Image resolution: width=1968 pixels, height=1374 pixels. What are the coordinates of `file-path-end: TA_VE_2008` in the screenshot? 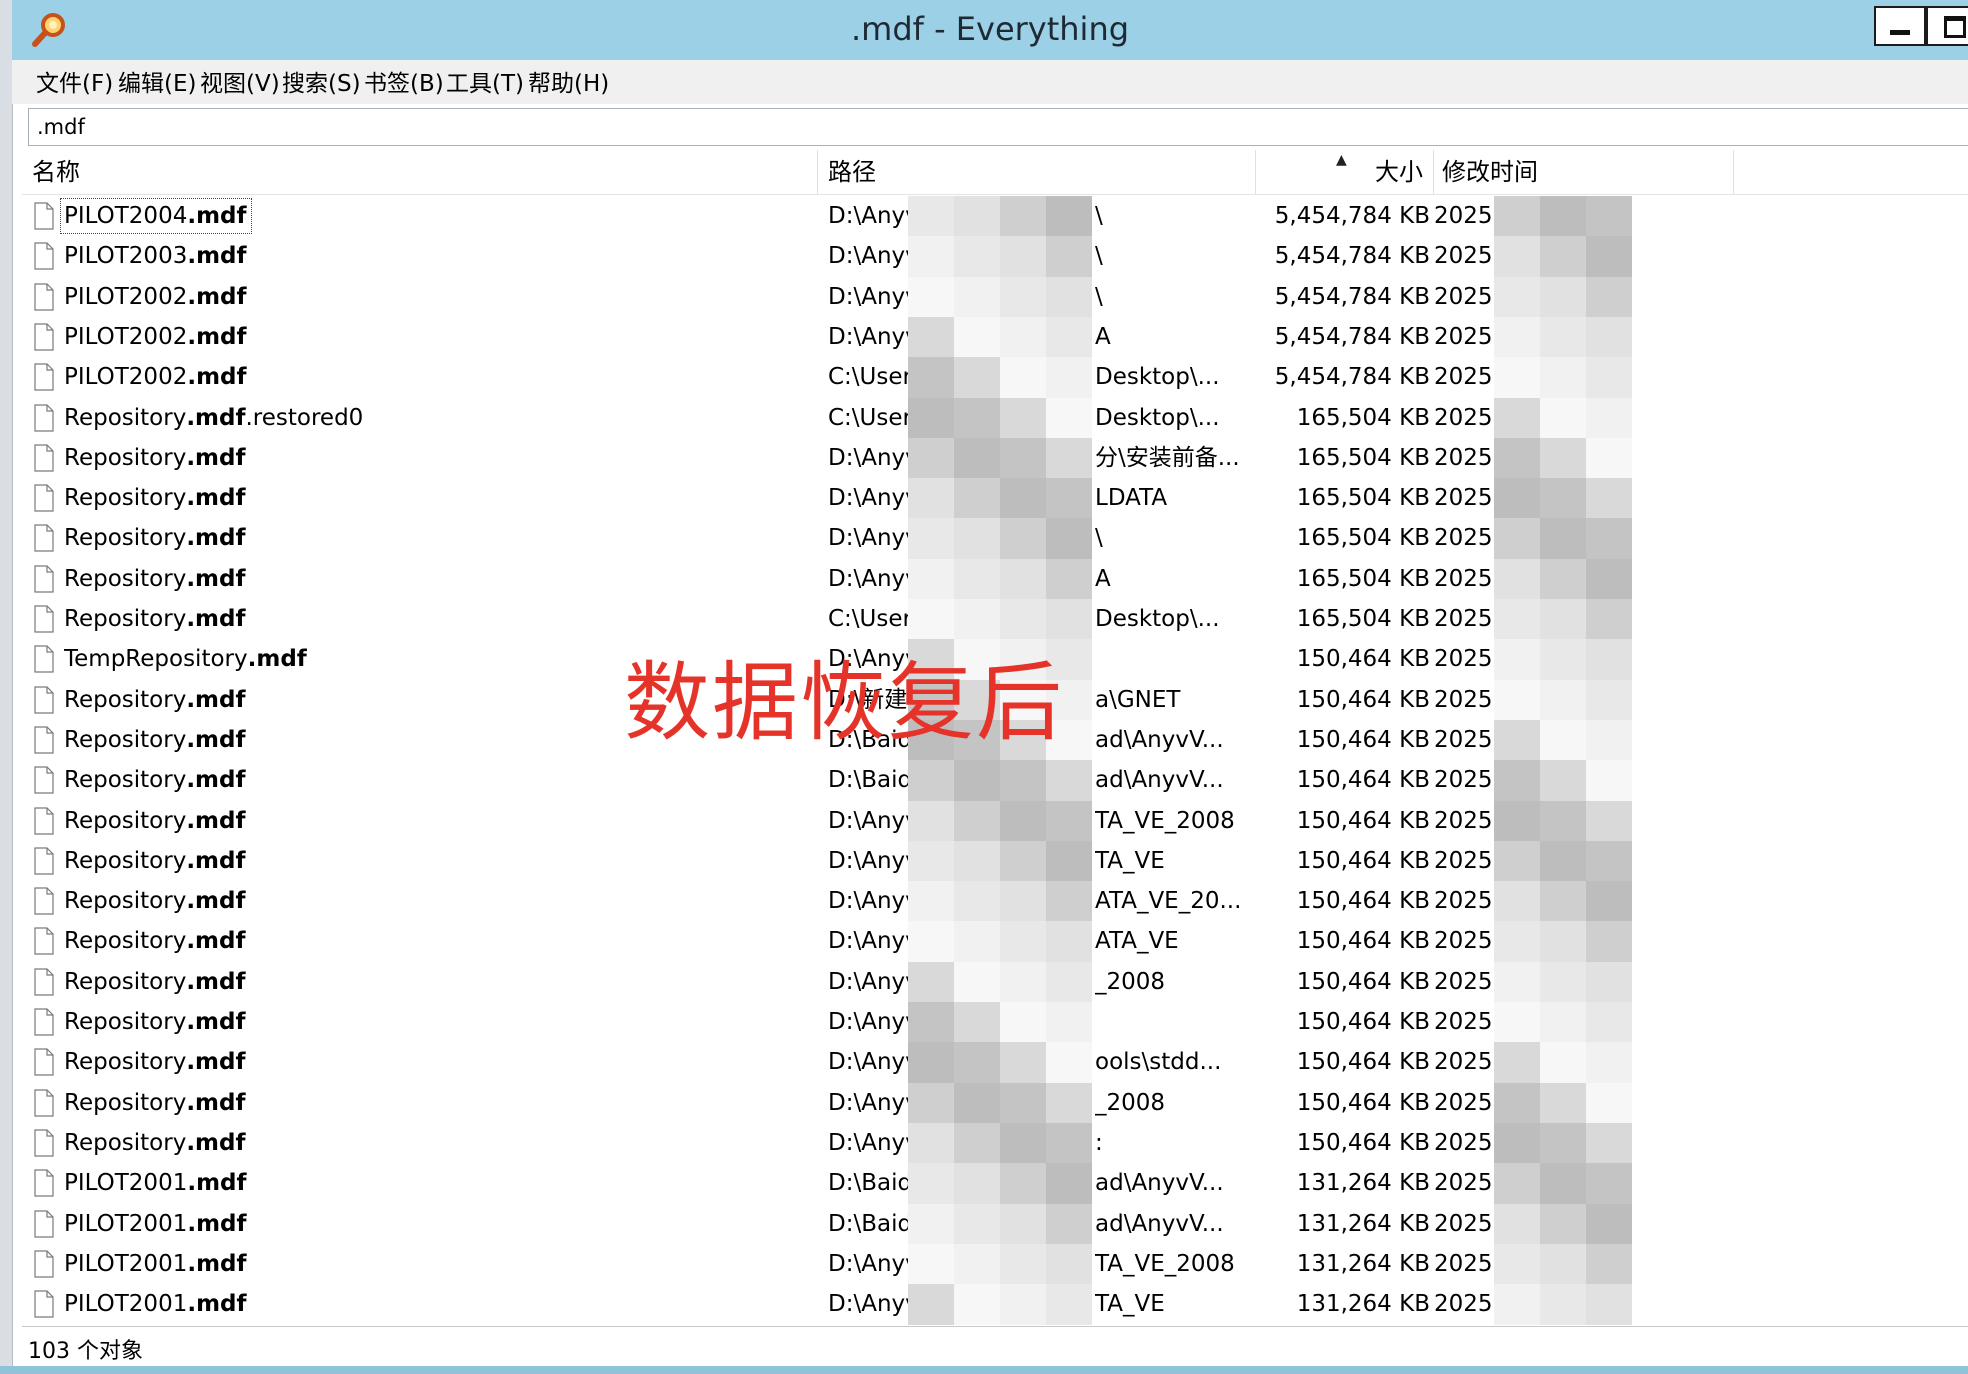 It's located at (1165, 1263).